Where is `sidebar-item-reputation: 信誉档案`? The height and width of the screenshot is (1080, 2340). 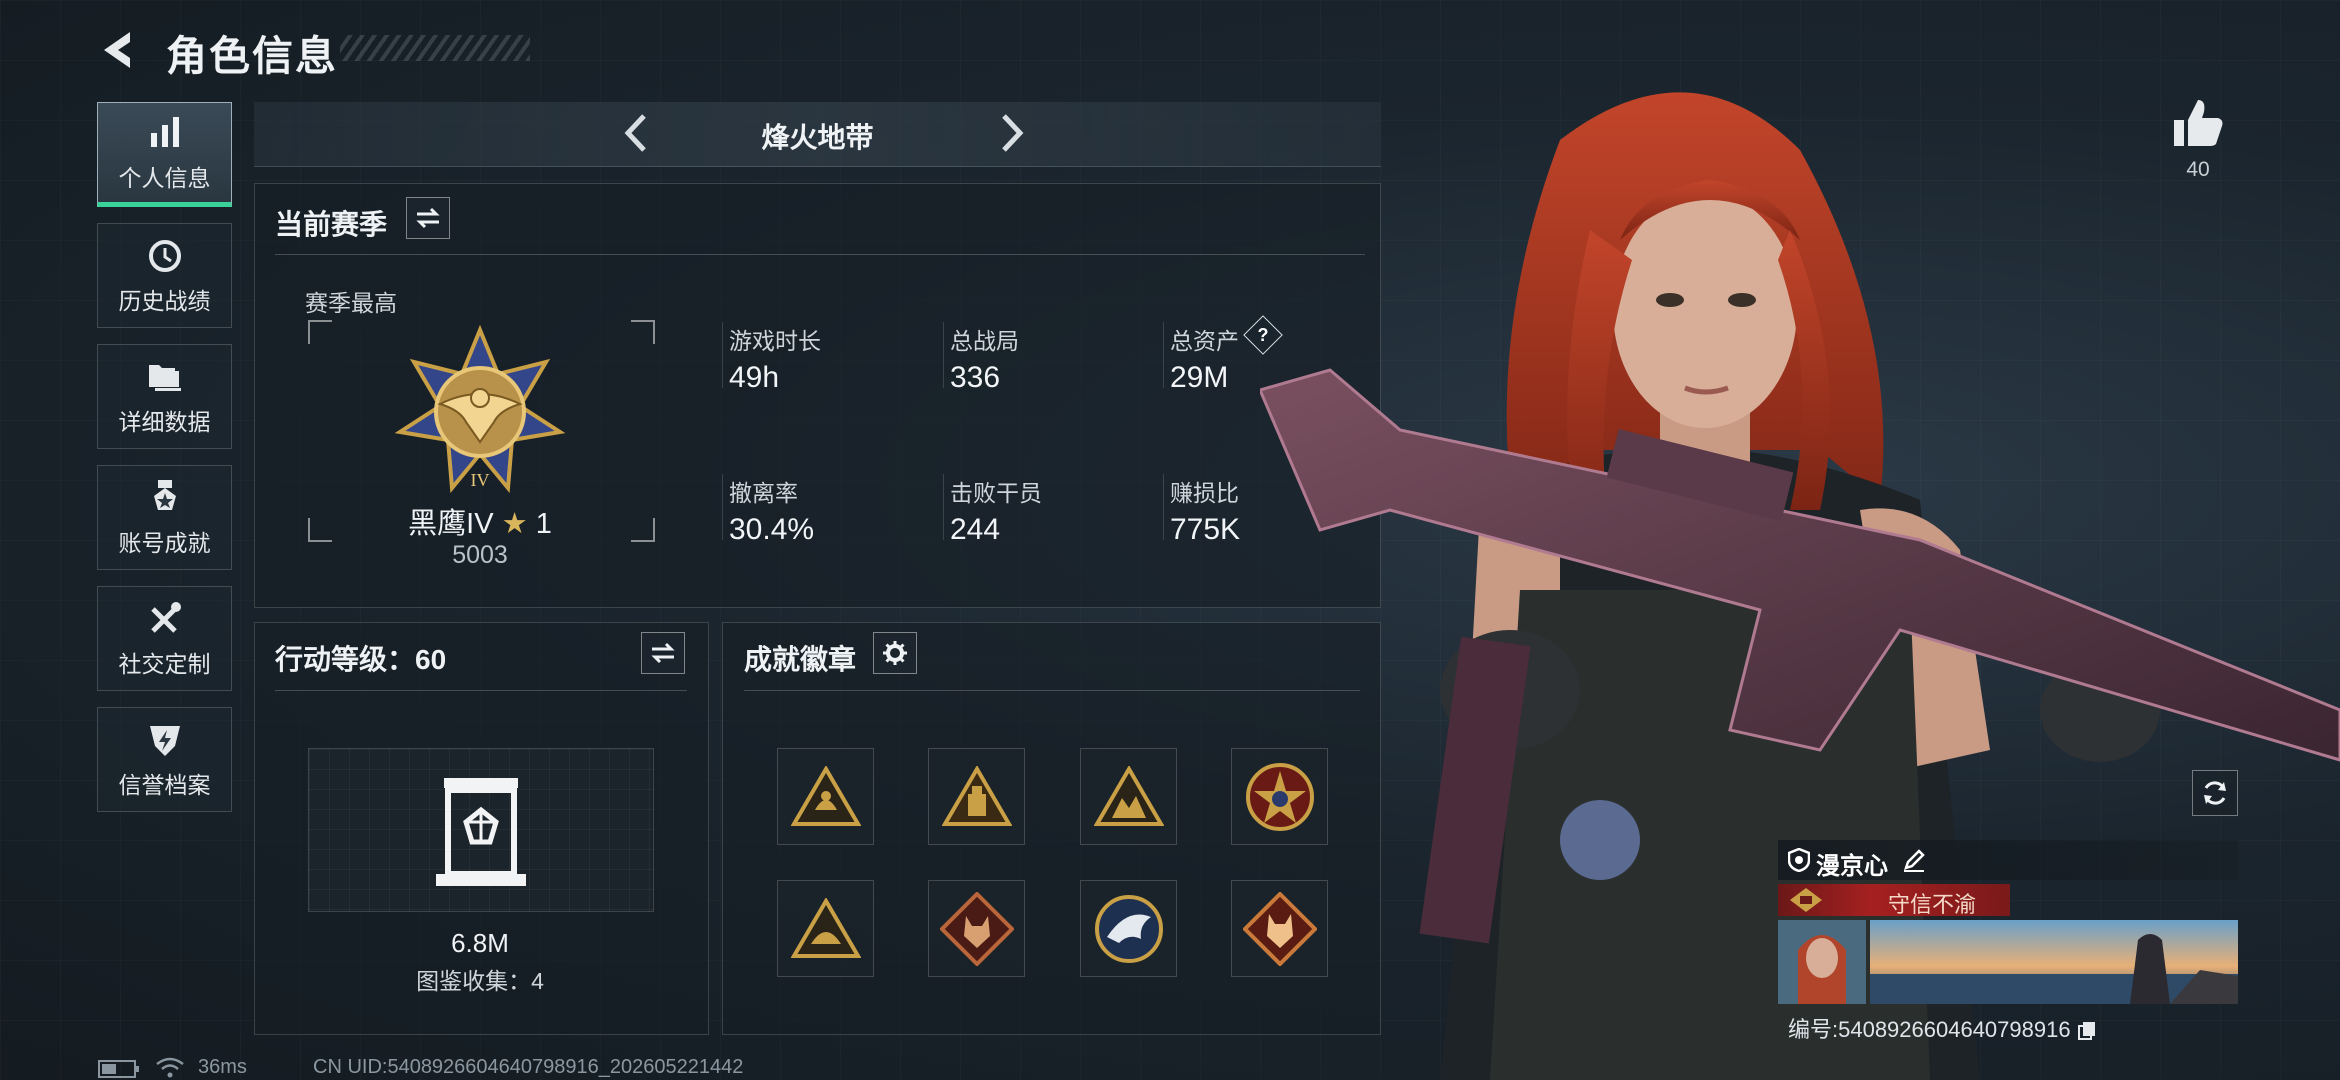
sidebar-item-reputation: 信誉档案 is located at coordinates (164, 759).